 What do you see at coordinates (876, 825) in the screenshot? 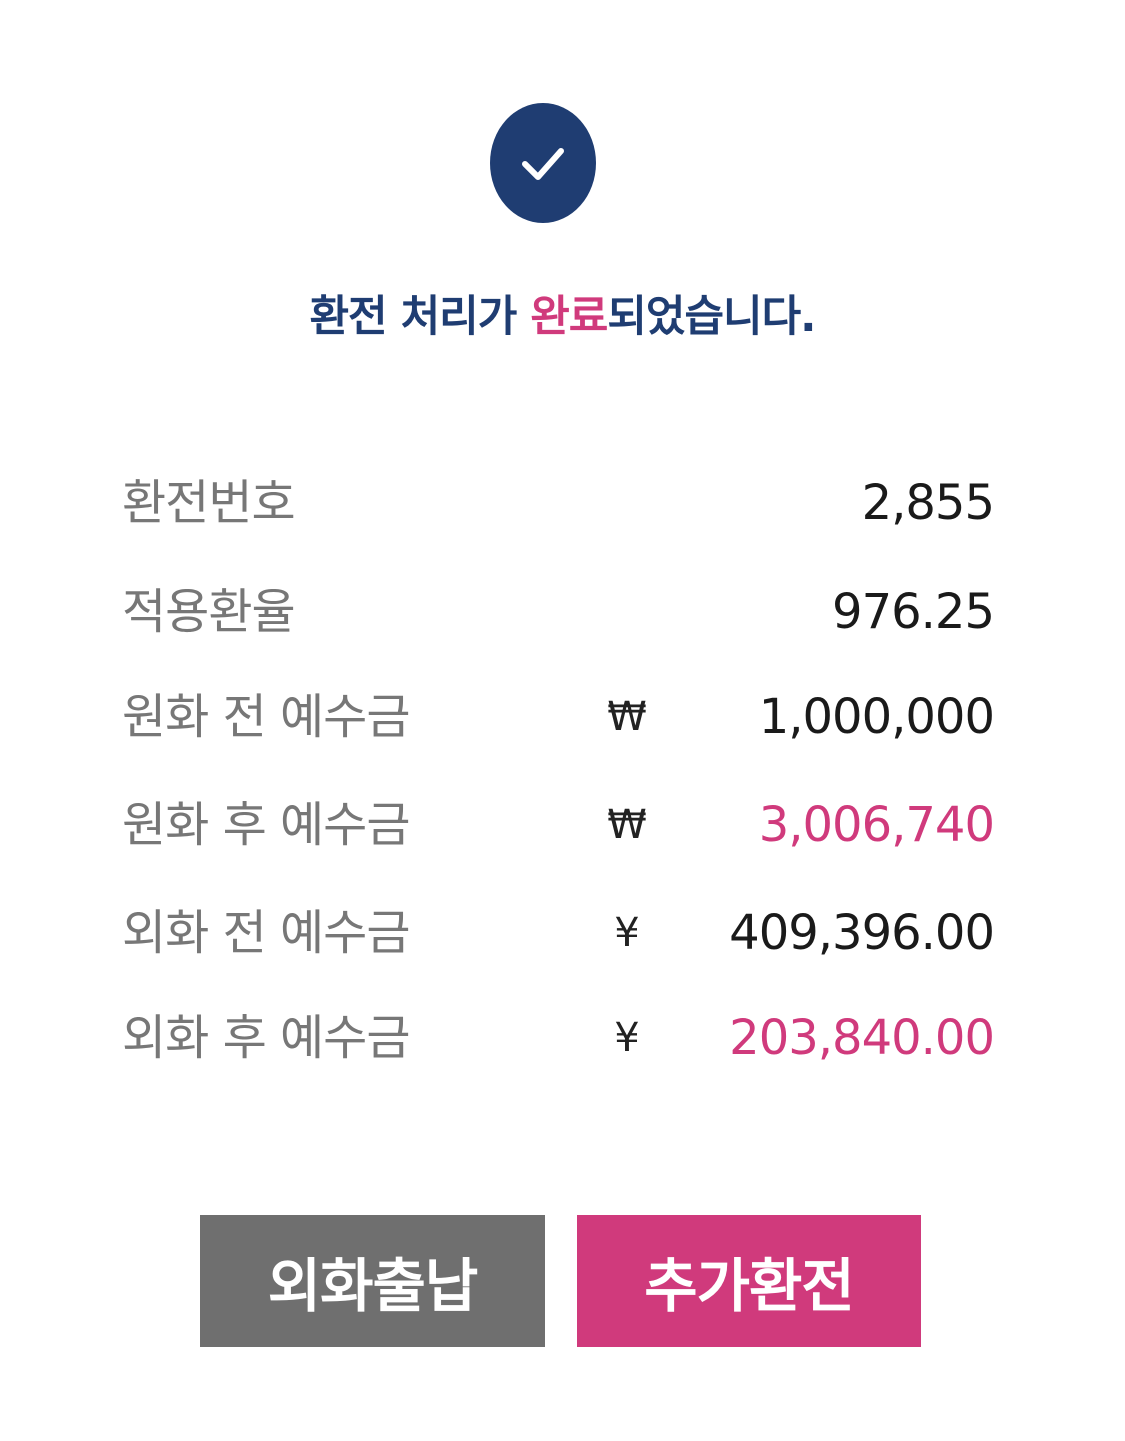
I see `detail-value-highlight: 3,006,740` at bounding box center [876, 825].